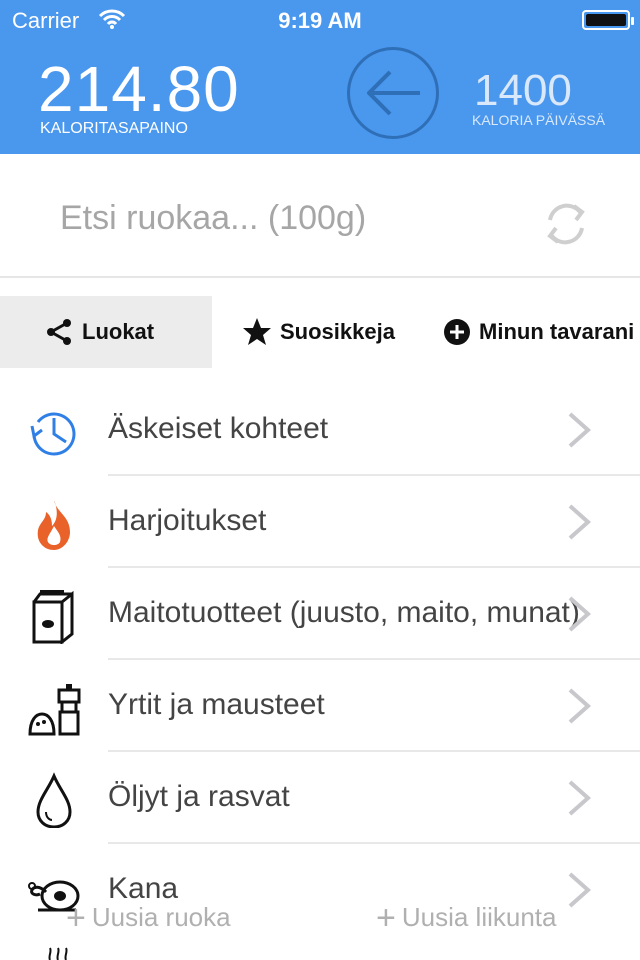  Describe the element at coordinates (337, 331) in the screenshot. I see `tab-label: Suosikkeja` at that location.